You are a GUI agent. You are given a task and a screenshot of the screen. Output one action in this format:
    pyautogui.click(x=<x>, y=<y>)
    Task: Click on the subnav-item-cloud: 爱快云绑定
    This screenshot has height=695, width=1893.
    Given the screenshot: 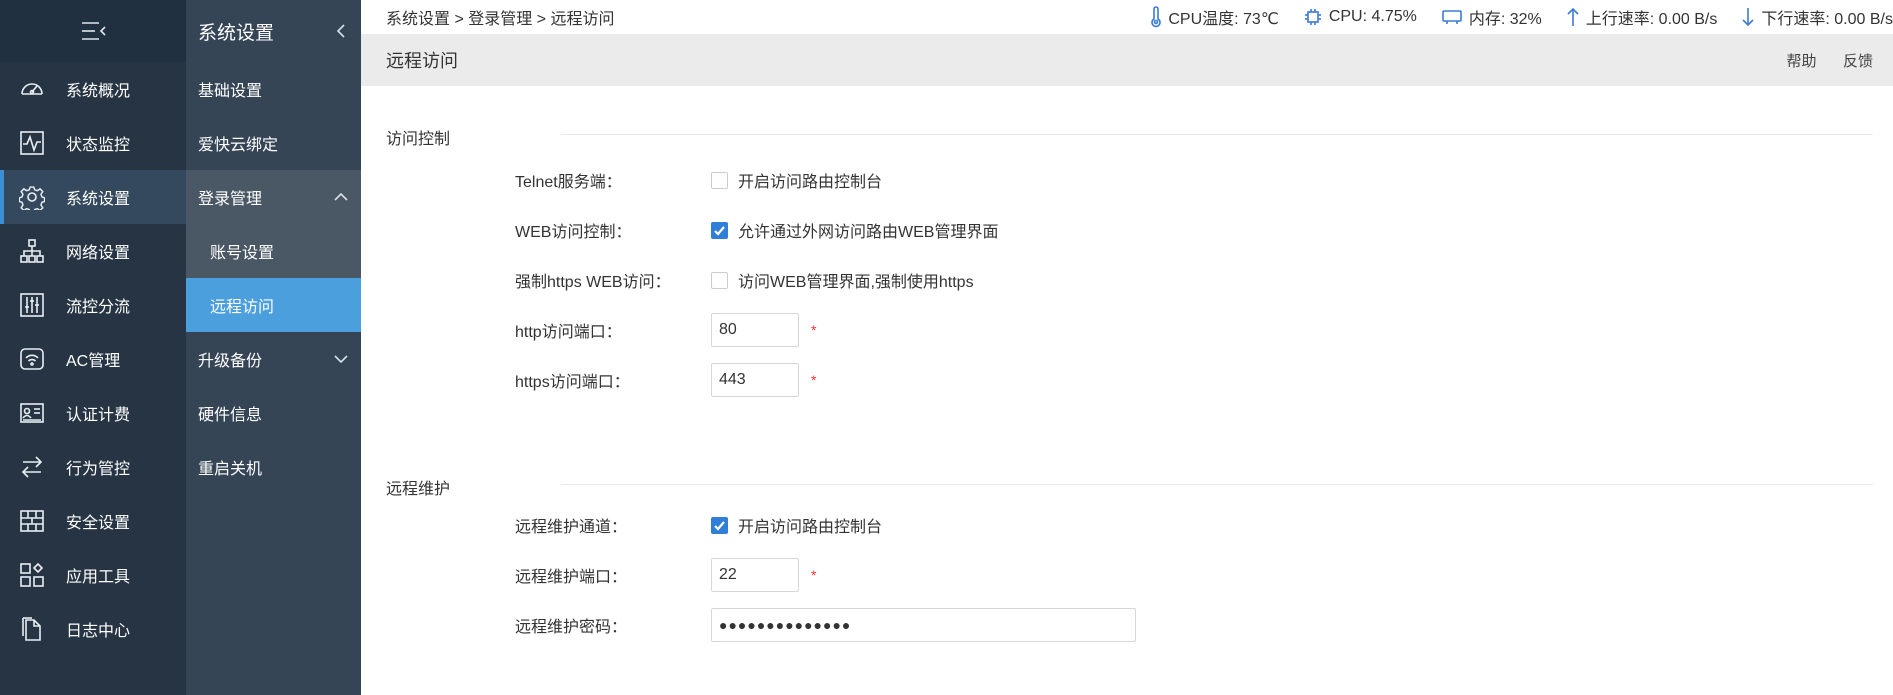 What is the action you would take?
    pyautogui.click(x=273, y=143)
    